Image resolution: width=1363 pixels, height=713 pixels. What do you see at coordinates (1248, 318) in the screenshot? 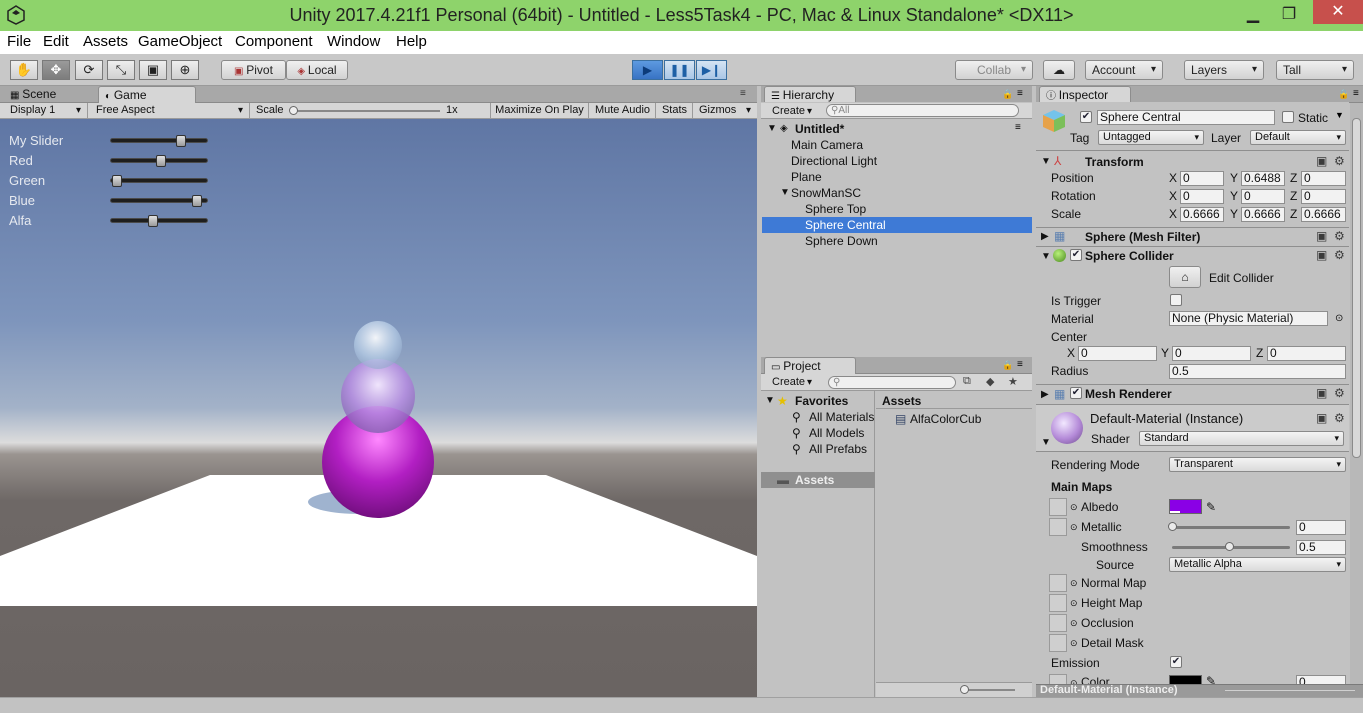
I see `collider-material-field: None (Physic Material)` at bounding box center [1248, 318].